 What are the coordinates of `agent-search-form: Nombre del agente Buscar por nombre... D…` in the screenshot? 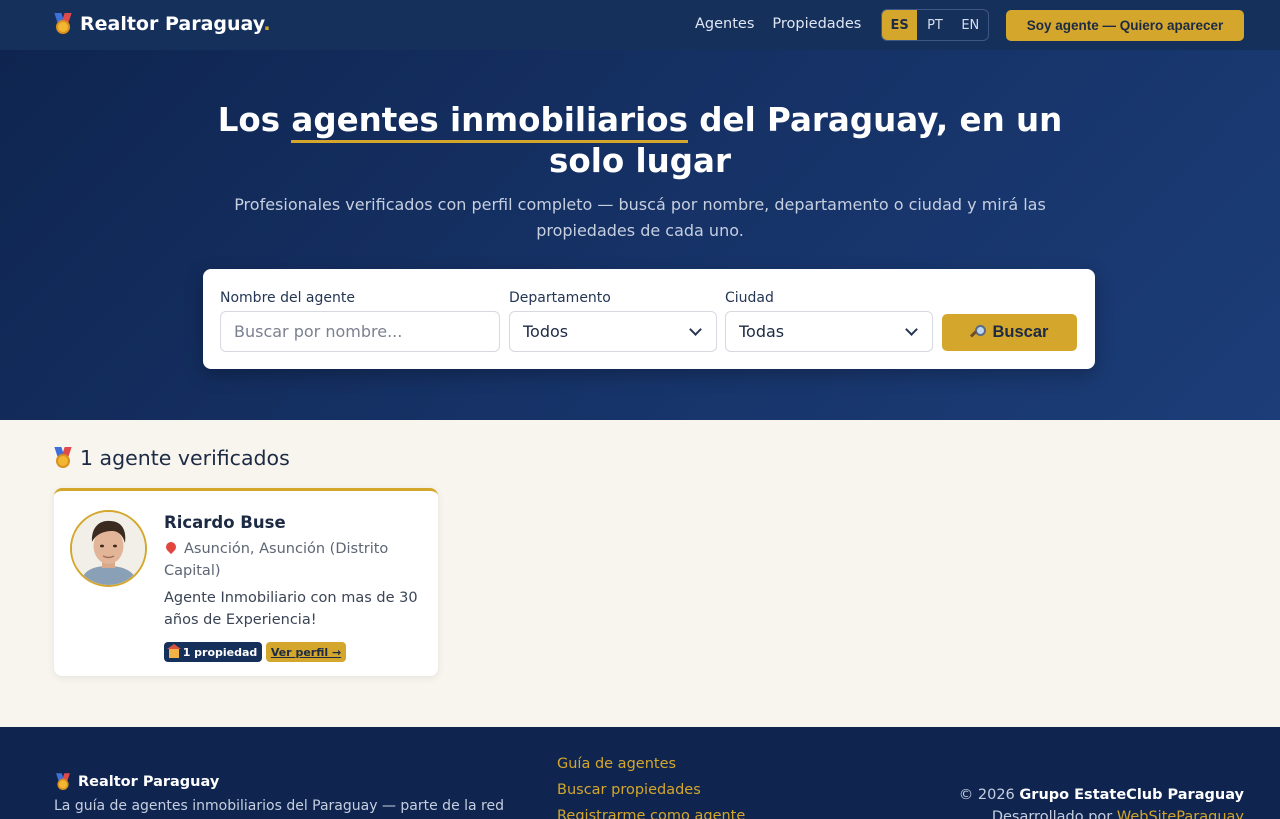 It's located at (649, 319).